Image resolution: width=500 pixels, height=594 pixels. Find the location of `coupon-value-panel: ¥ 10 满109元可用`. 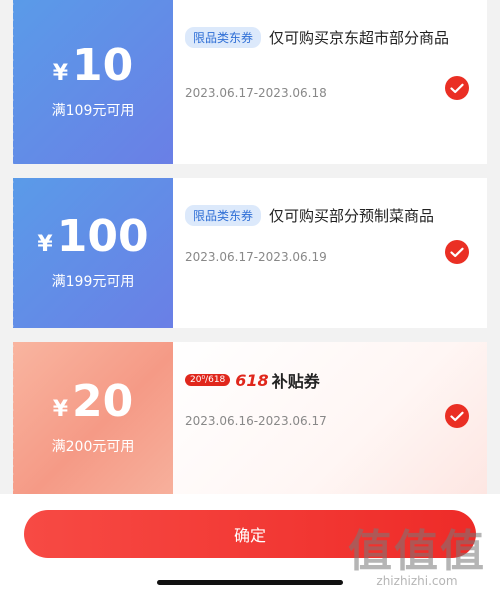

coupon-value-panel: ¥ 10 满109元可用 is located at coordinates (93, 82).